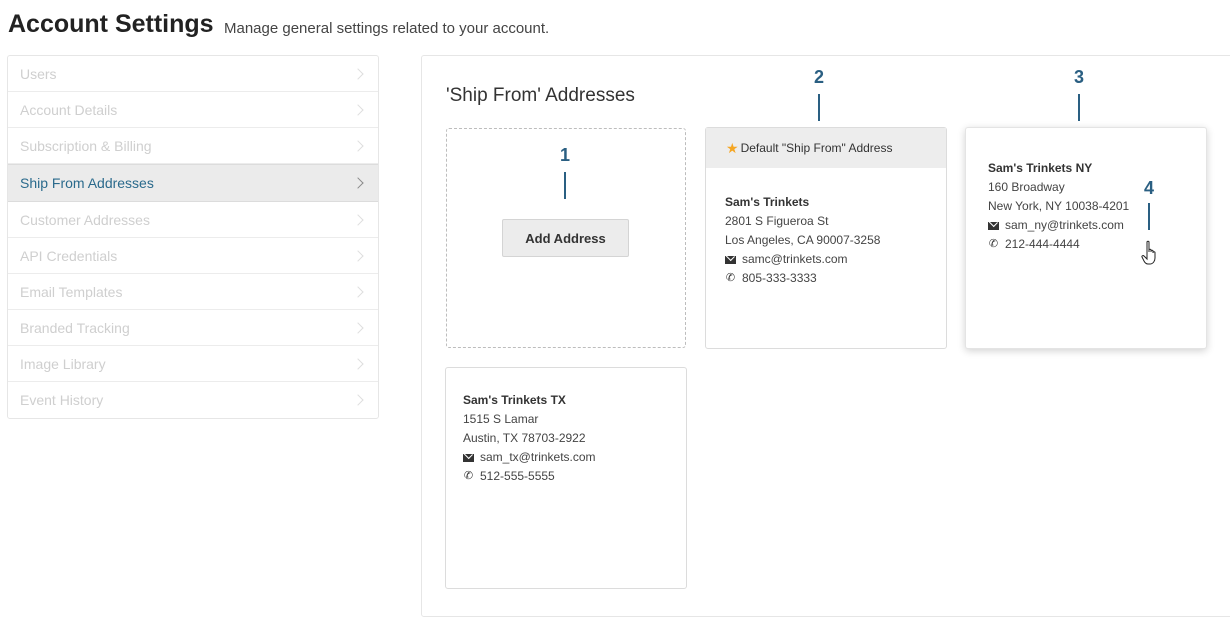  Describe the element at coordinates (86, 145) in the screenshot. I see `sidebar-item-label: Subscription & Billing` at that location.